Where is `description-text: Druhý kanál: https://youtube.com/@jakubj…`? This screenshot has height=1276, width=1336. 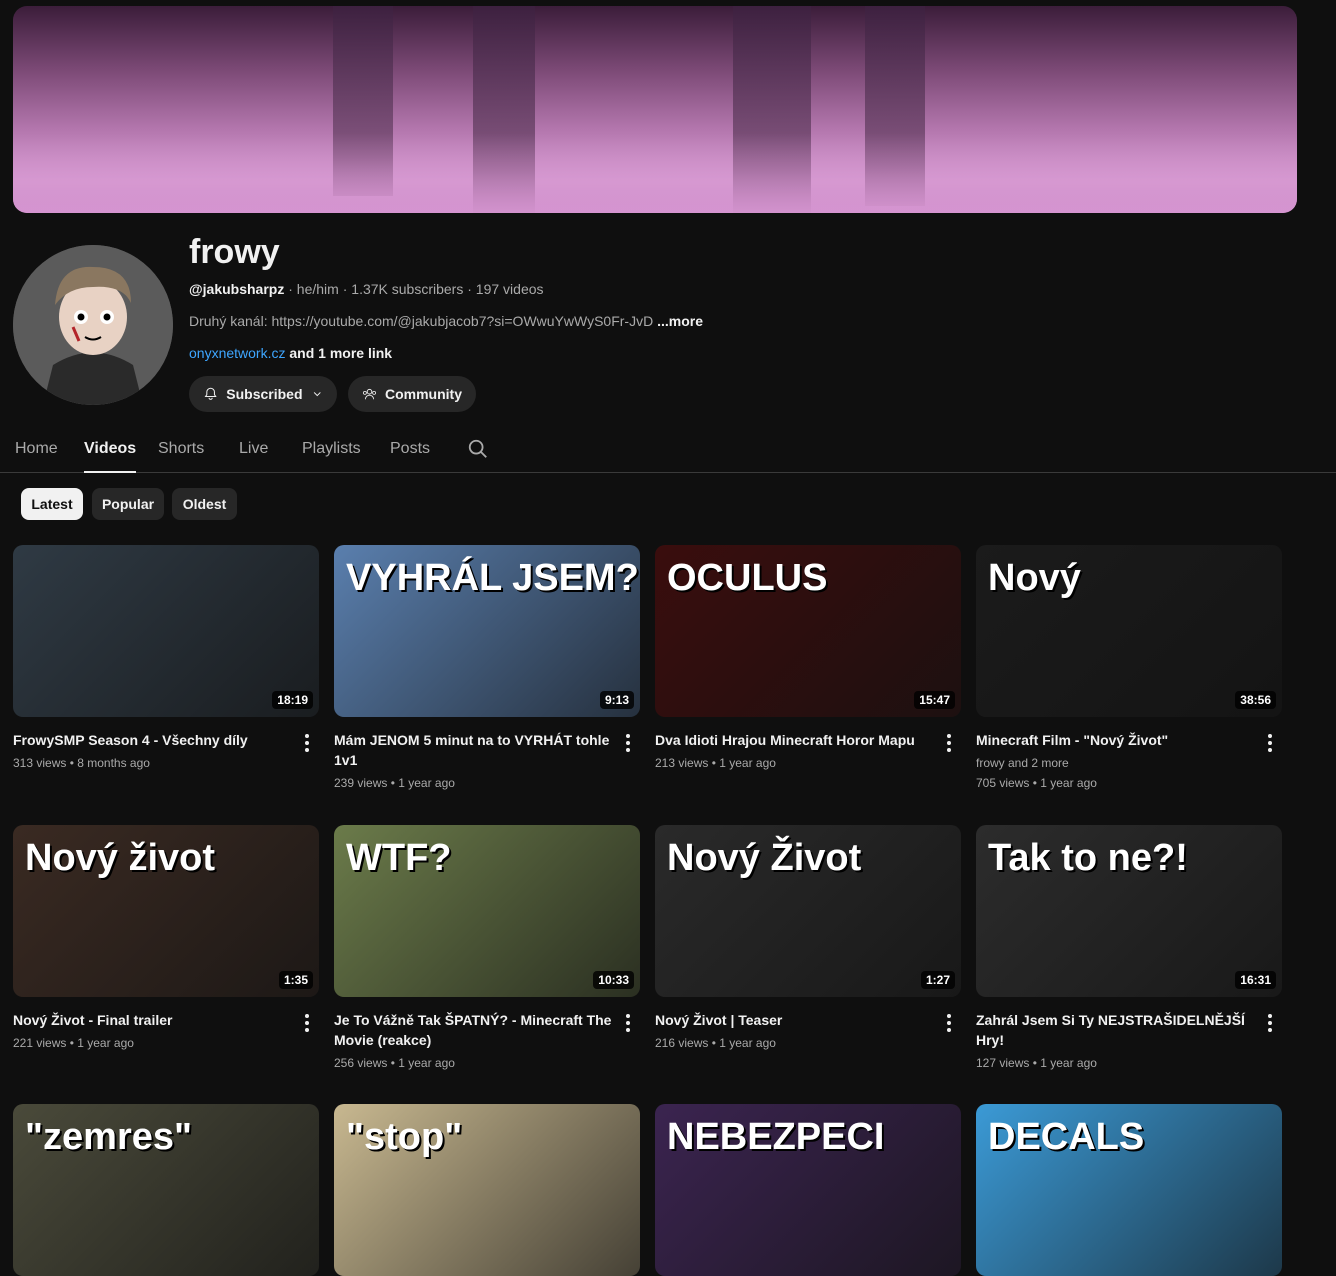
description-text: Druhý kanál: https://youtube.com/@jakubj… is located at coordinates (421, 321).